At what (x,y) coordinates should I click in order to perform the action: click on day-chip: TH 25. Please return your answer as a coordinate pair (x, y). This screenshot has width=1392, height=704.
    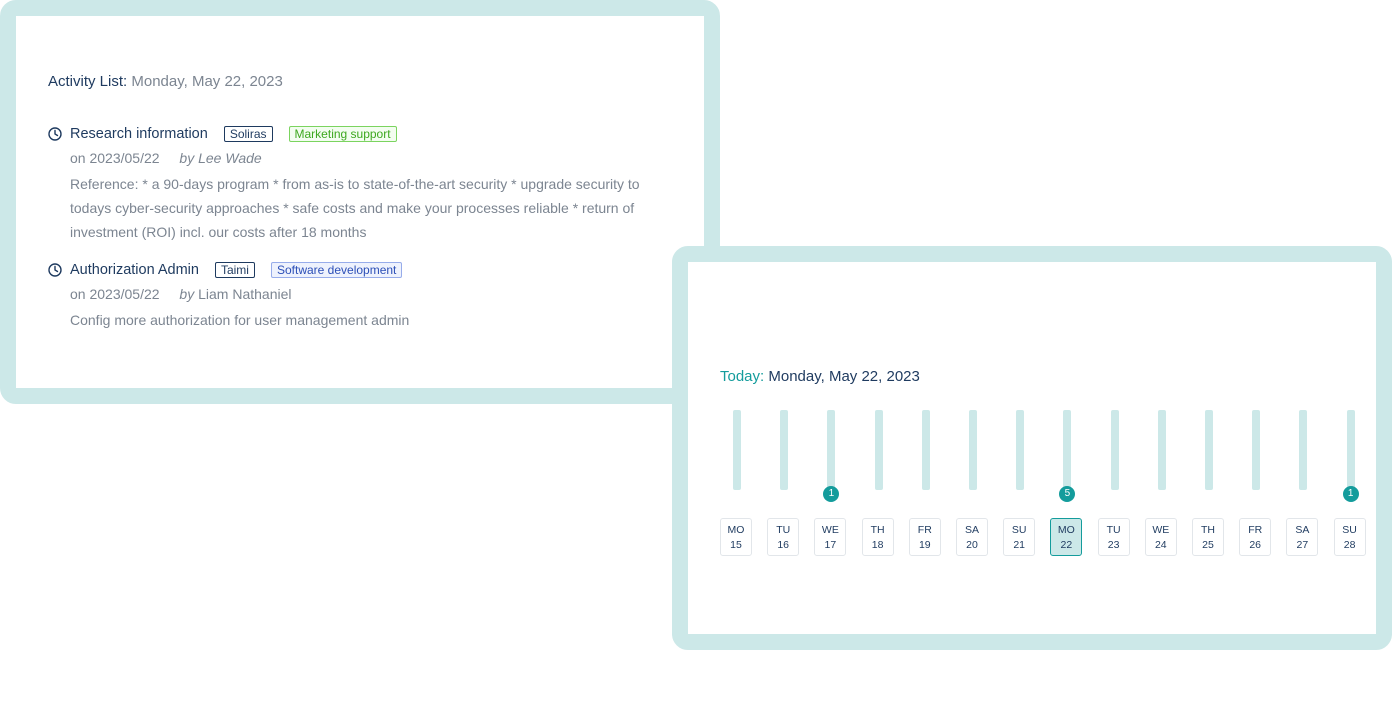
    Looking at the image, I should click on (1208, 537).